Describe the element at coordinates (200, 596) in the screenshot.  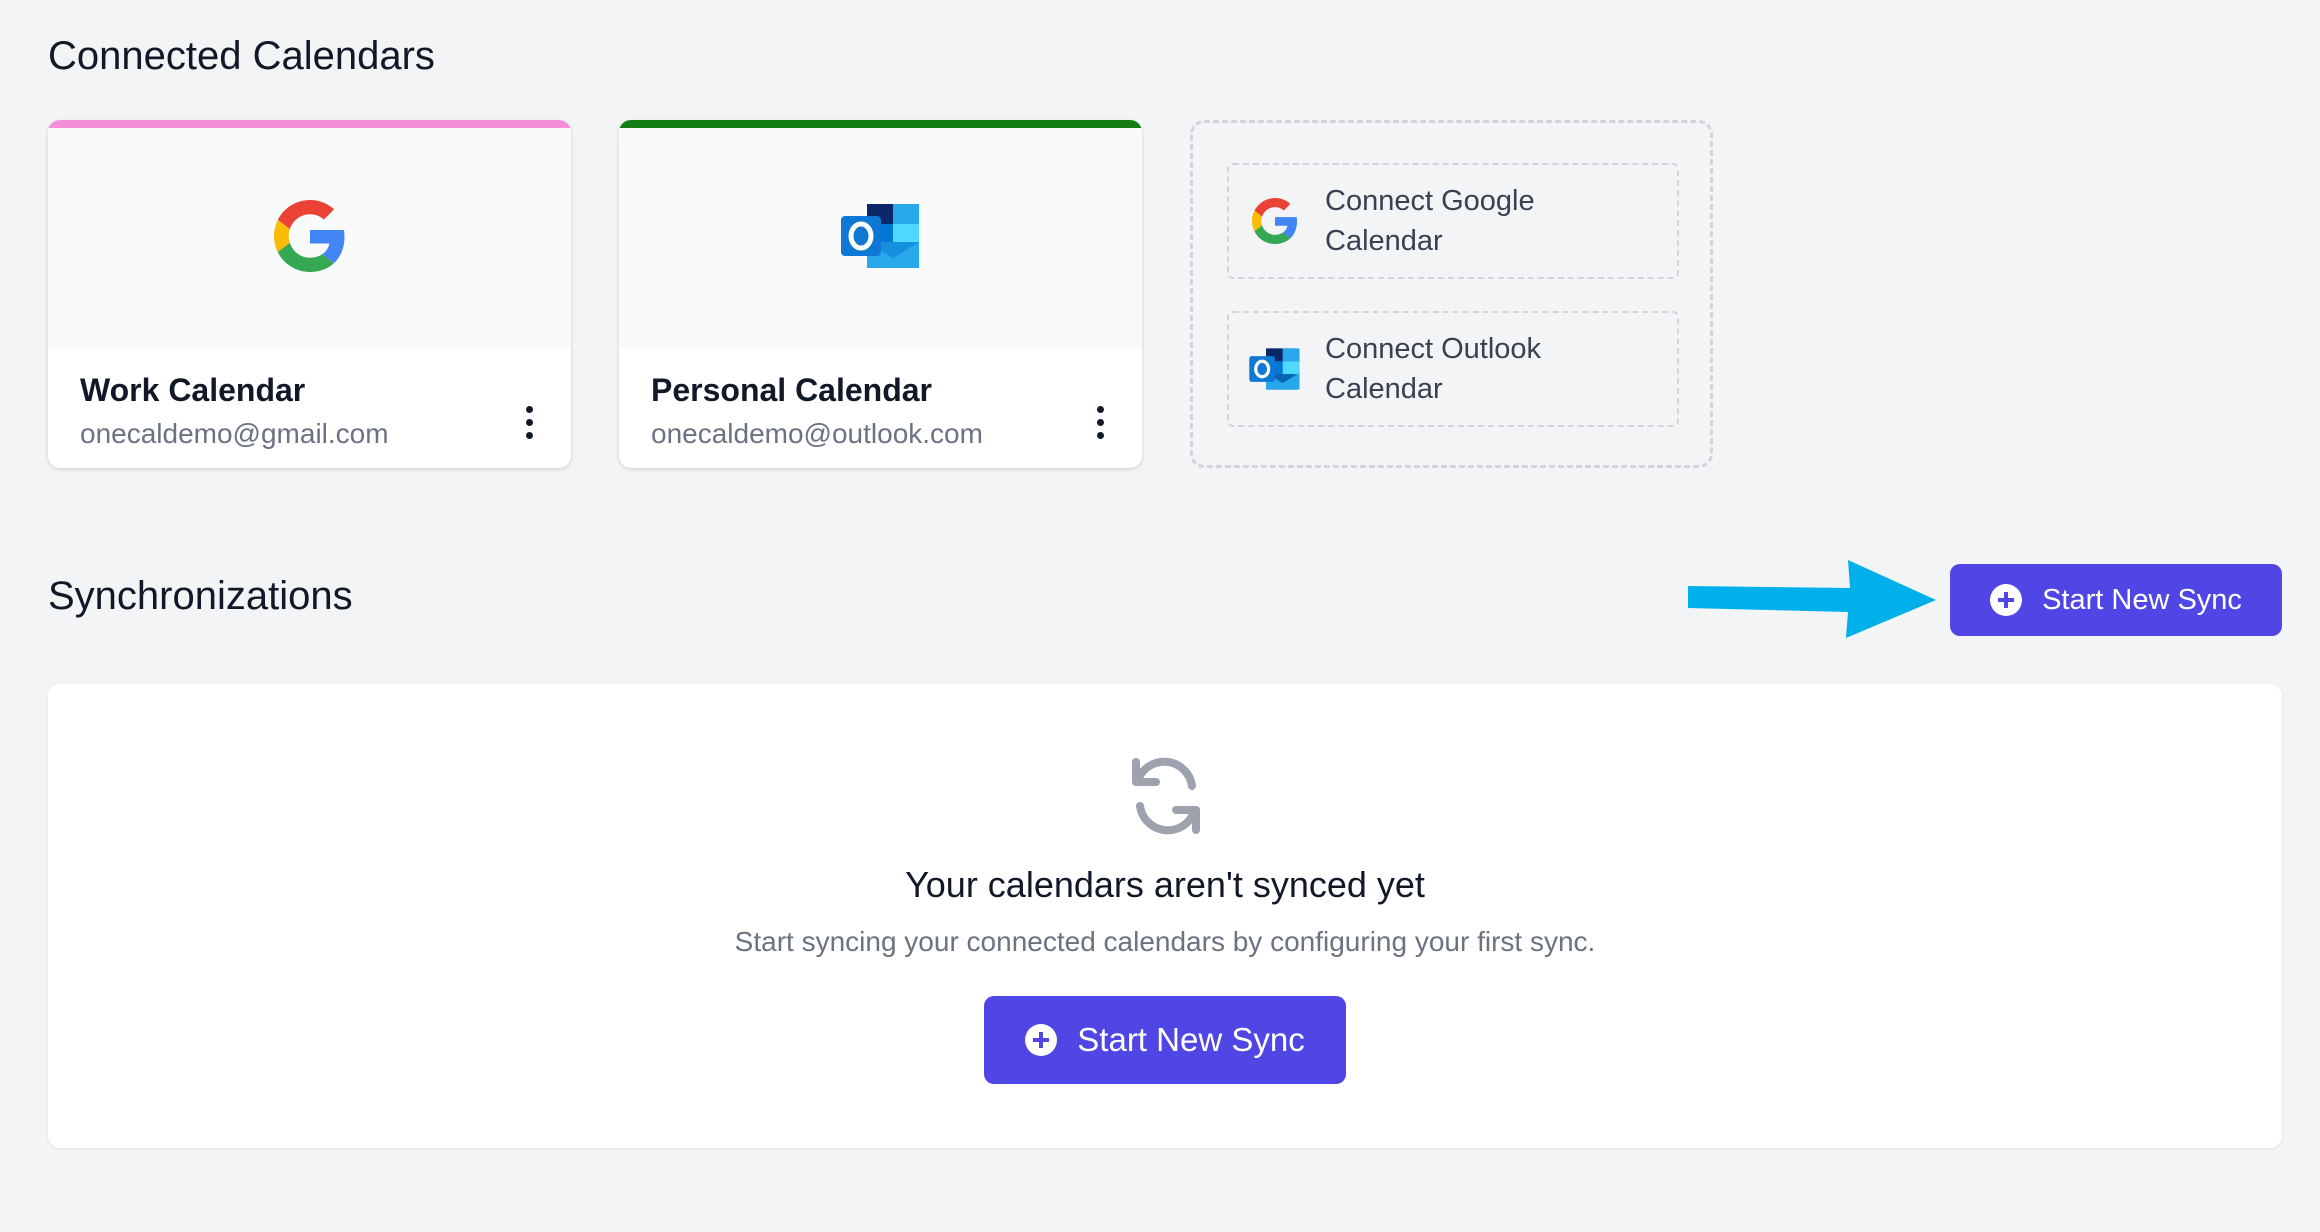
I see `synchronizations-title: Synchronizations` at that location.